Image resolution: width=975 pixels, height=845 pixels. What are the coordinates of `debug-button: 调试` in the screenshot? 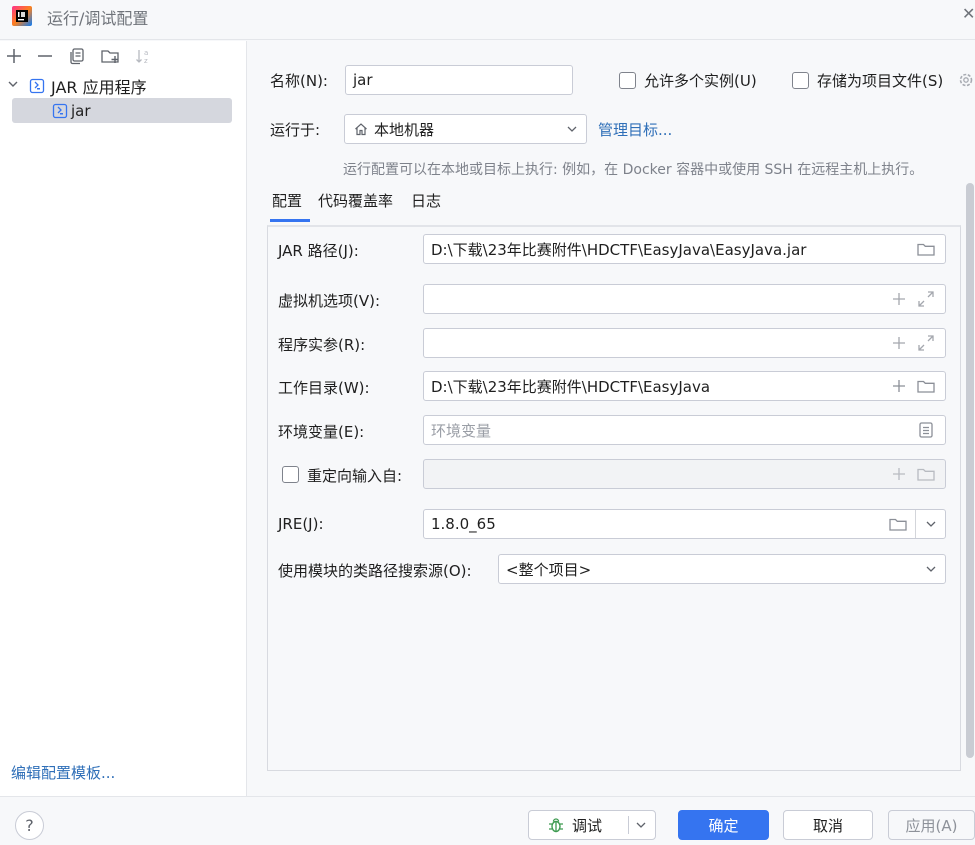 It's located at (592, 825).